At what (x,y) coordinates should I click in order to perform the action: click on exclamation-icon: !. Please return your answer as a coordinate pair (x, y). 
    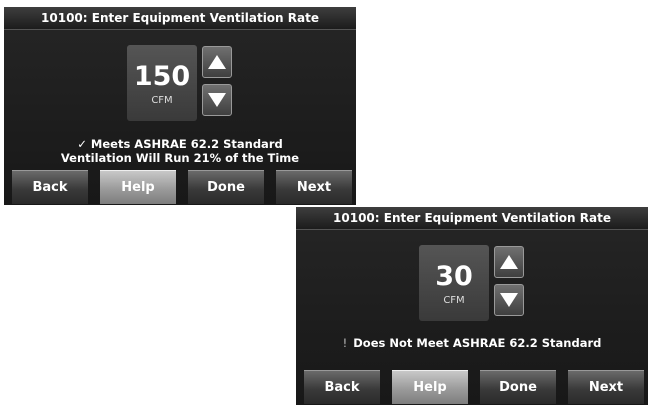
    Looking at the image, I should click on (345, 343).